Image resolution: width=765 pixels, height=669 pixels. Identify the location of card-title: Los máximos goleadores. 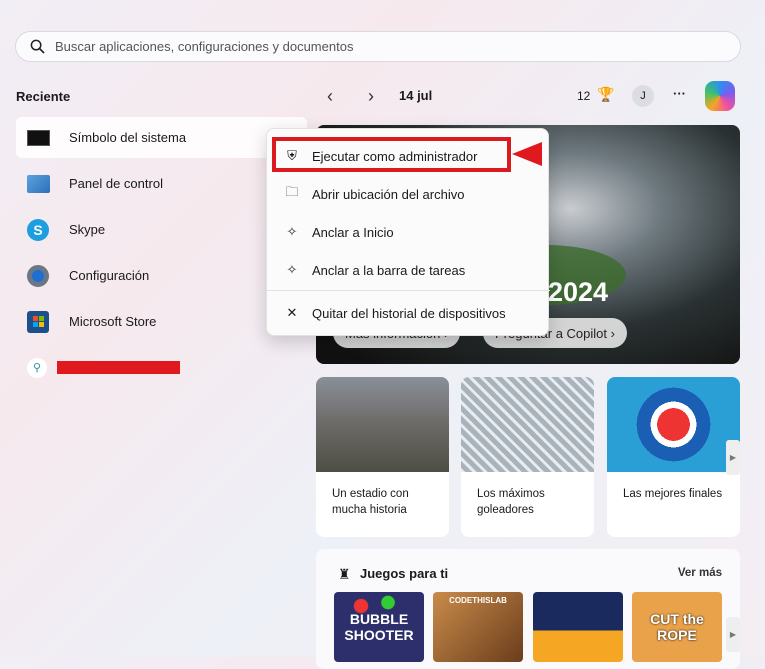
(511, 502).